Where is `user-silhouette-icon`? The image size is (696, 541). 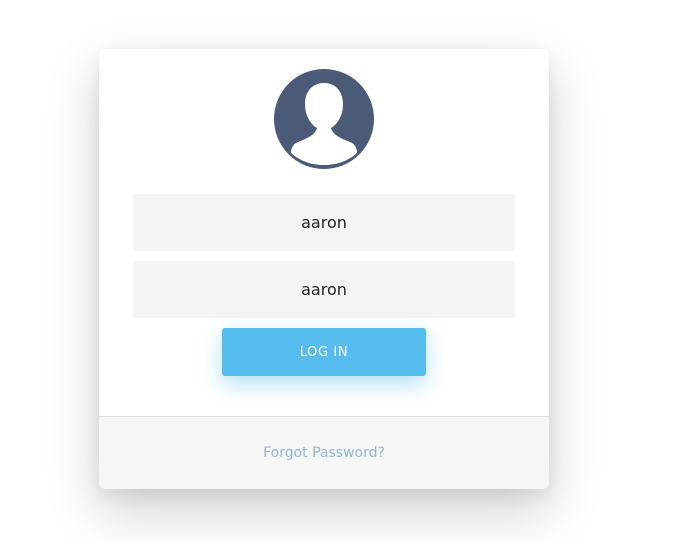 user-silhouette-icon is located at coordinates (324, 124).